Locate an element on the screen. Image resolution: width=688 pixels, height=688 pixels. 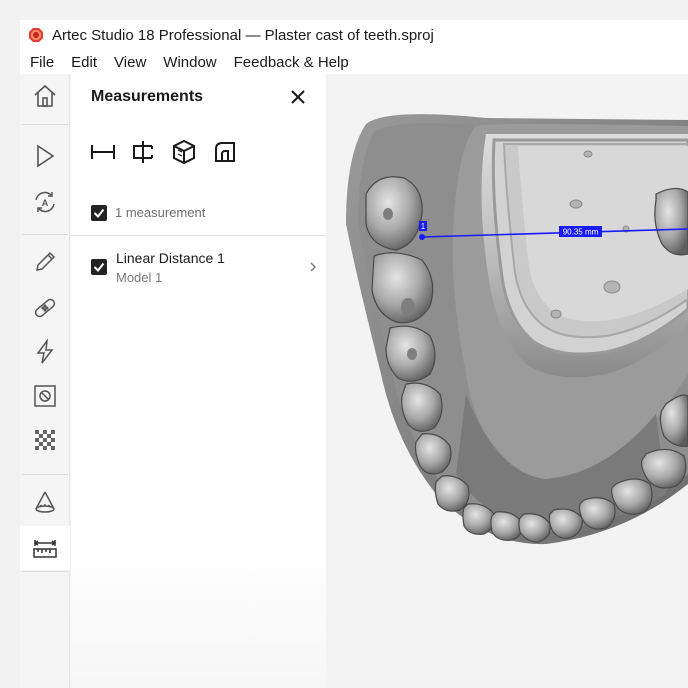
item-checkbox is located at coordinates (99, 267).